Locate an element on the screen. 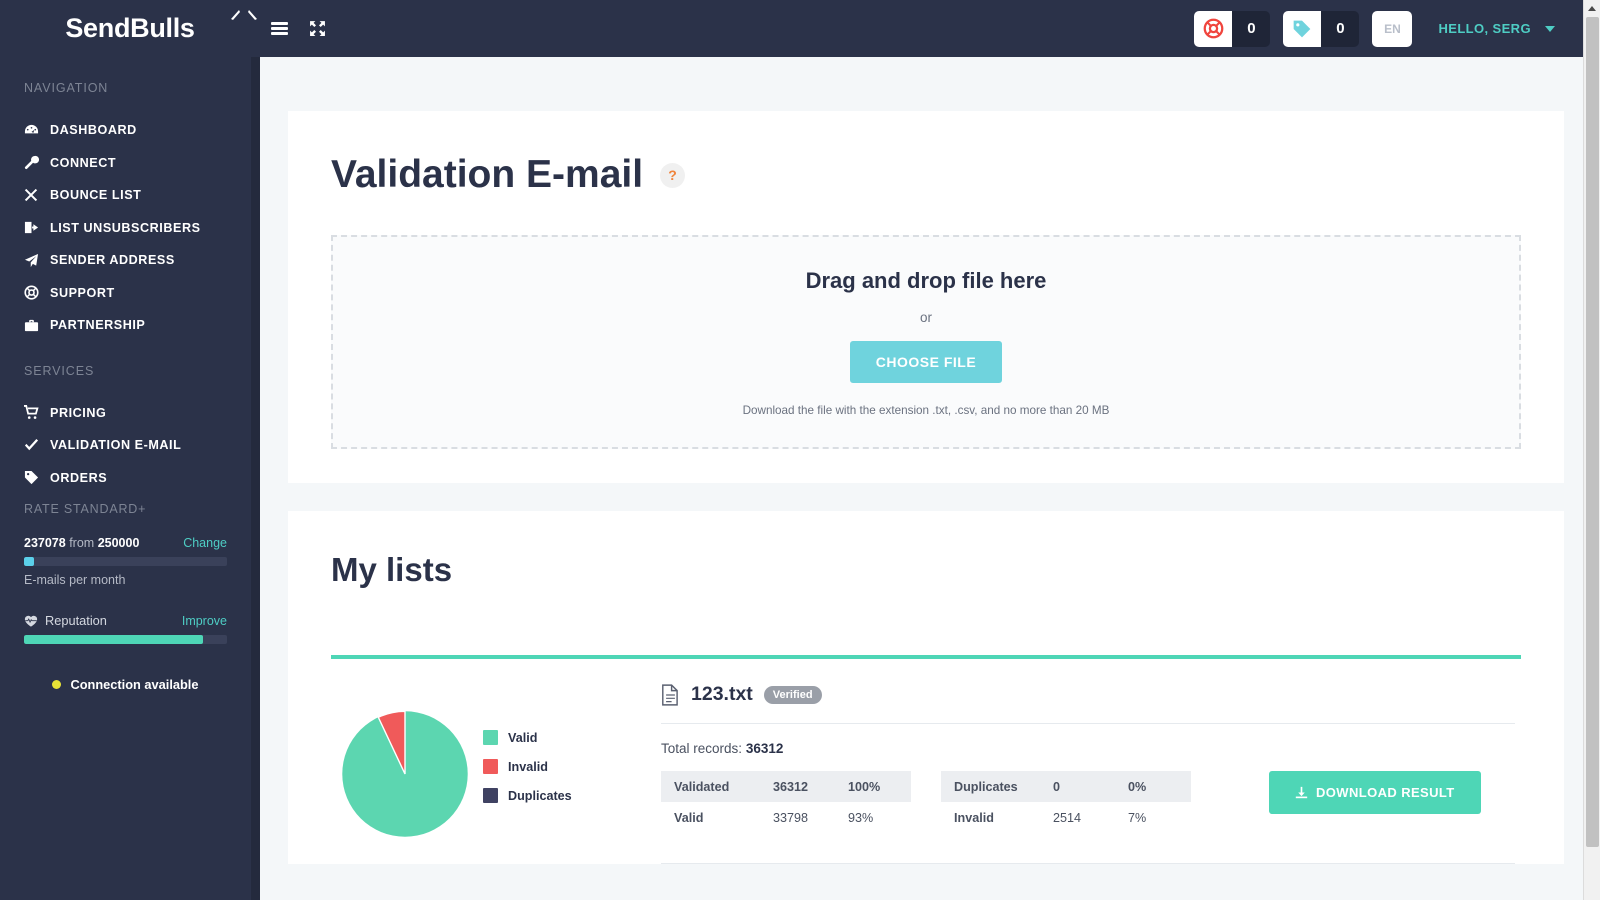 This screenshot has height=900, width=1600. sidebar-item-label: CONNECT is located at coordinates (83, 162).